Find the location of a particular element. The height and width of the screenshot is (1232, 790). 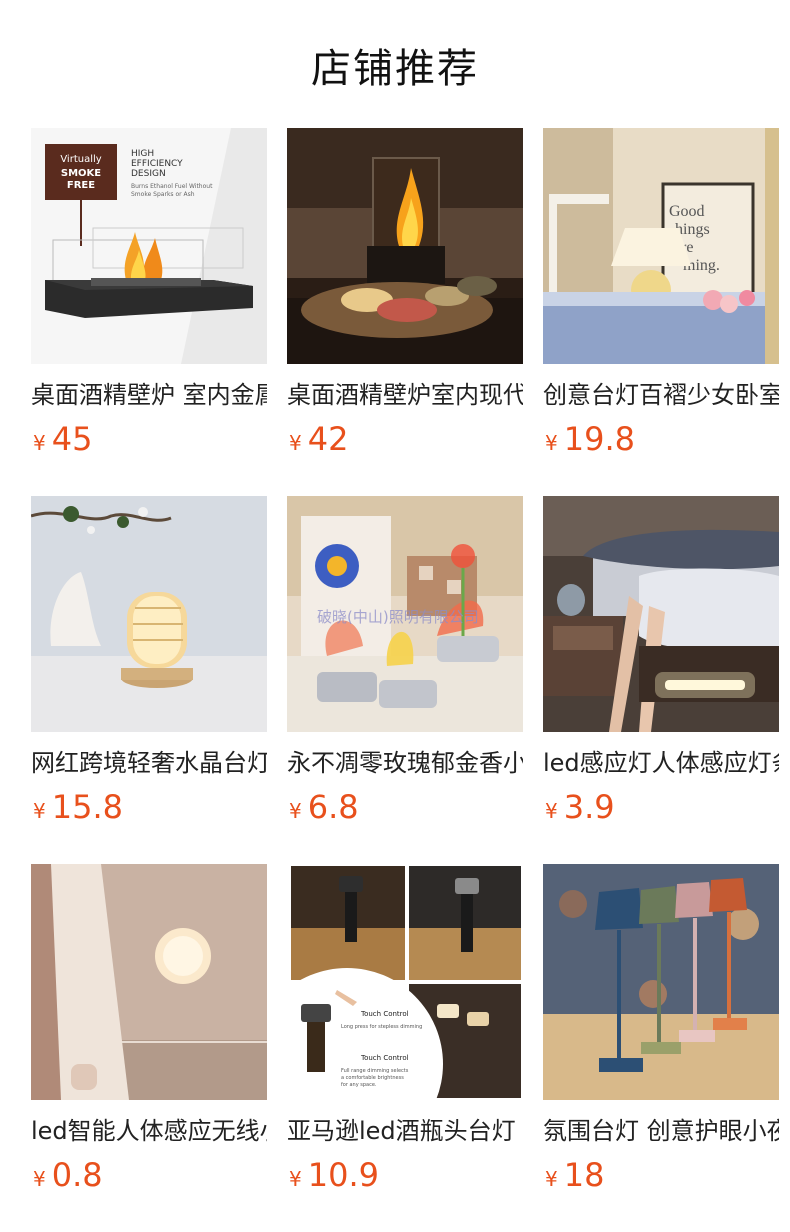

price-value: 10.9 is located at coordinates (343, 1175).